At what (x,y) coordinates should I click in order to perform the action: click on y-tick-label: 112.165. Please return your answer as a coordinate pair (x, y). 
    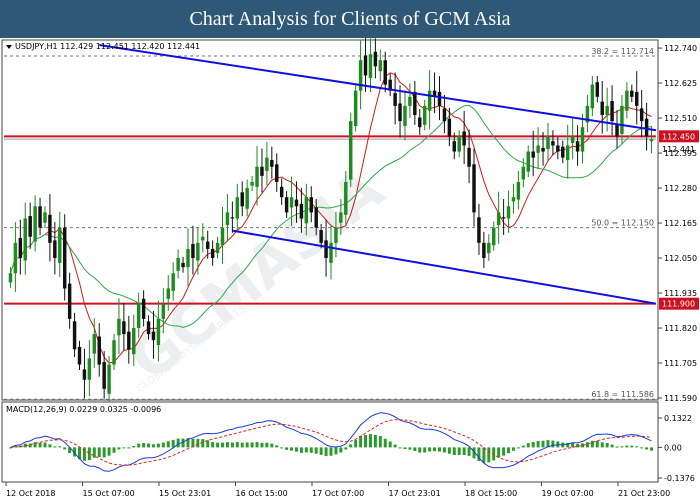
    Looking at the image, I should click on (680, 223).